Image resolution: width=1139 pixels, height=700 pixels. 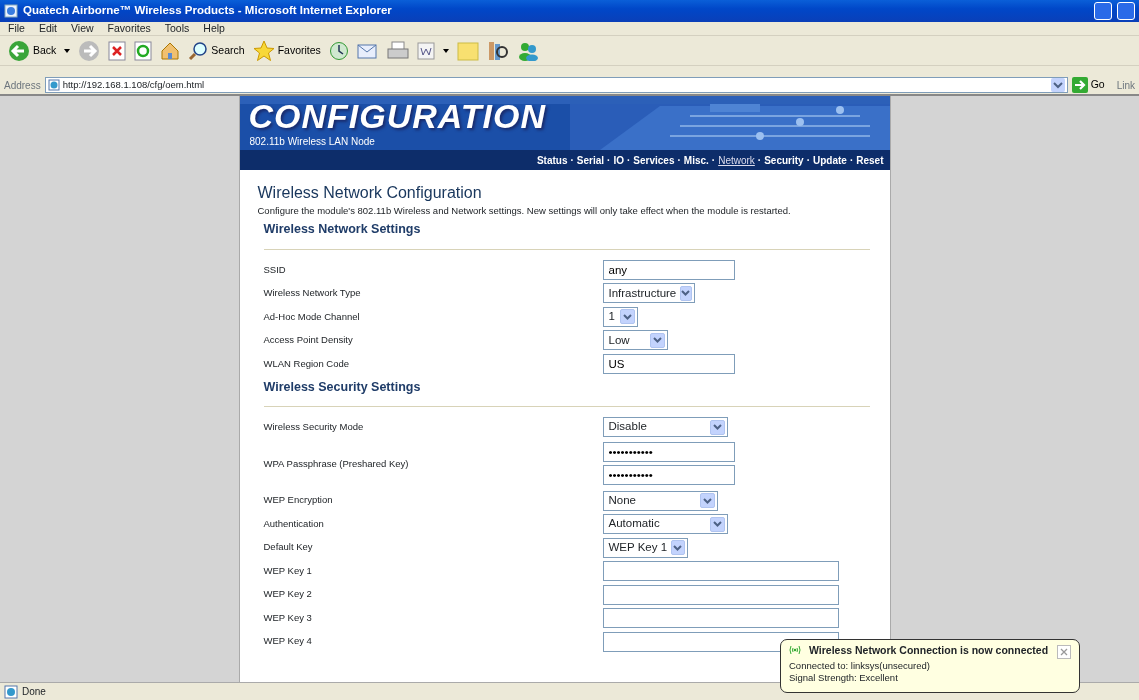 I want to click on research-icon, so click(x=497, y=50).